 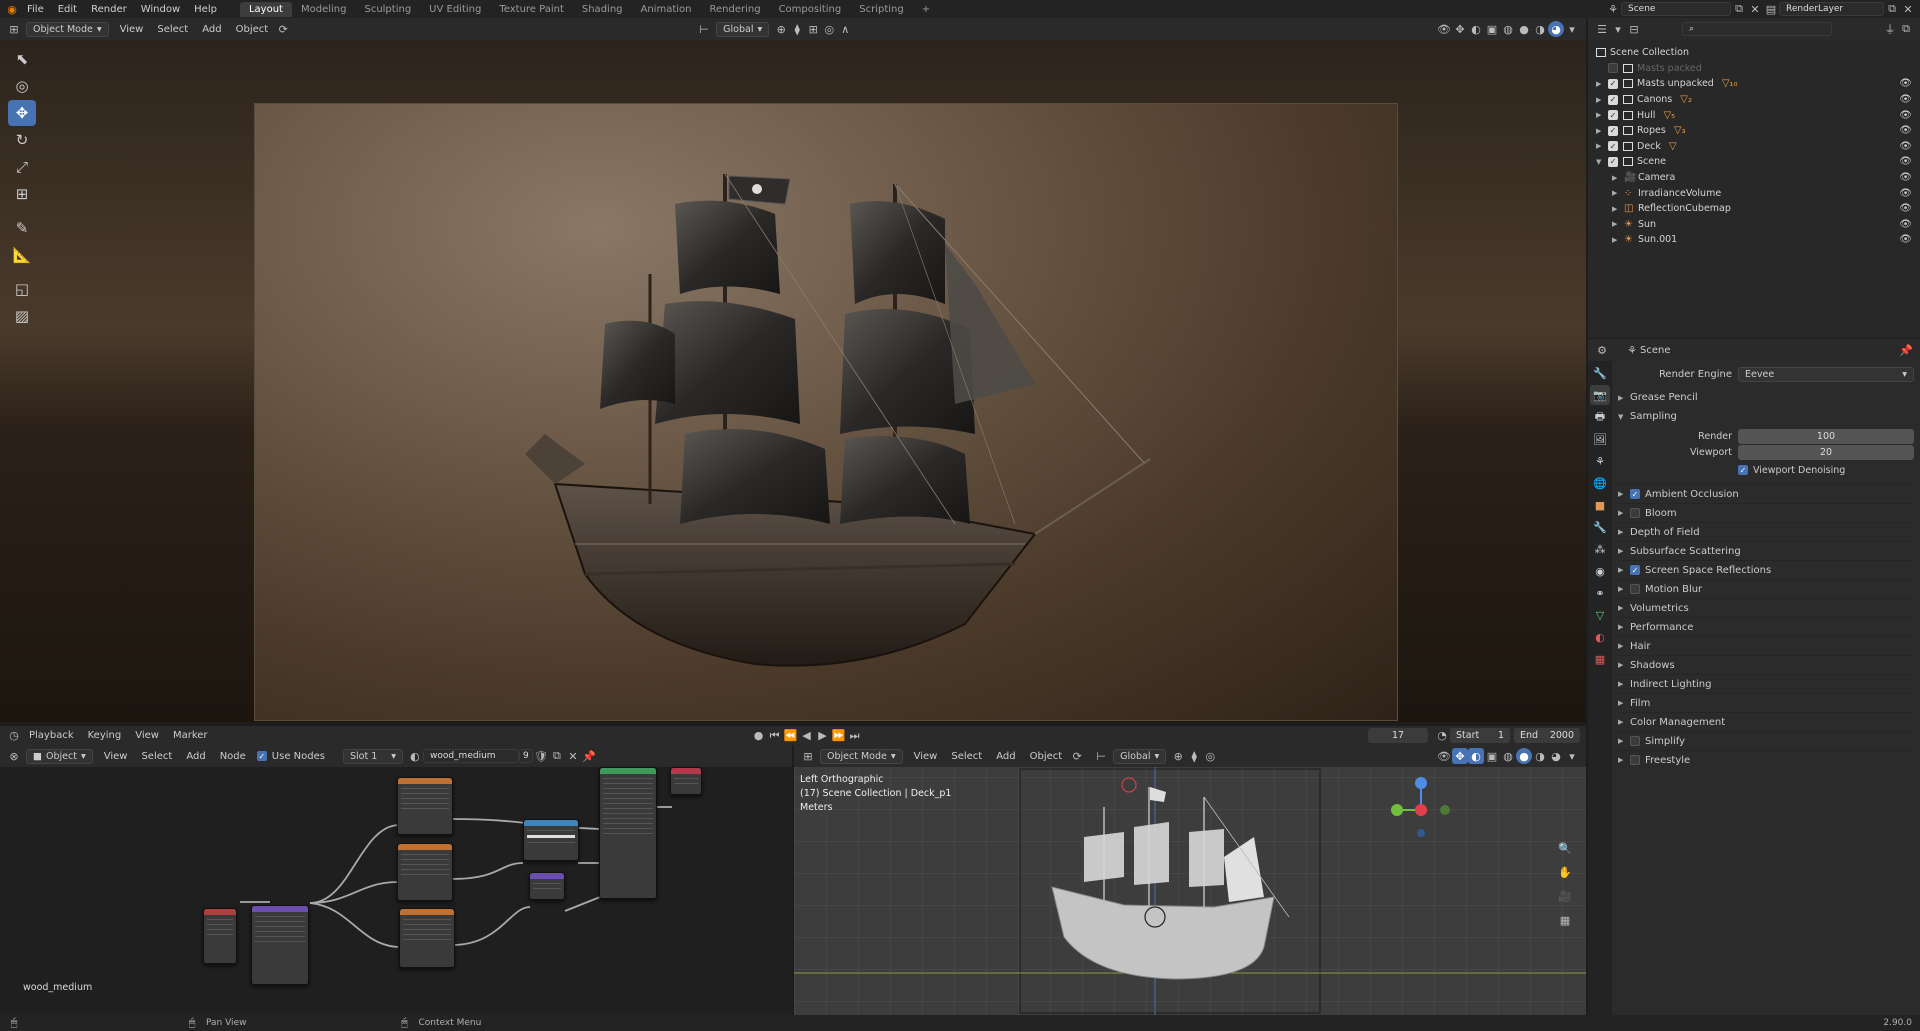 I want to click on select-box-tool: ⬉, so click(x=22, y=59).